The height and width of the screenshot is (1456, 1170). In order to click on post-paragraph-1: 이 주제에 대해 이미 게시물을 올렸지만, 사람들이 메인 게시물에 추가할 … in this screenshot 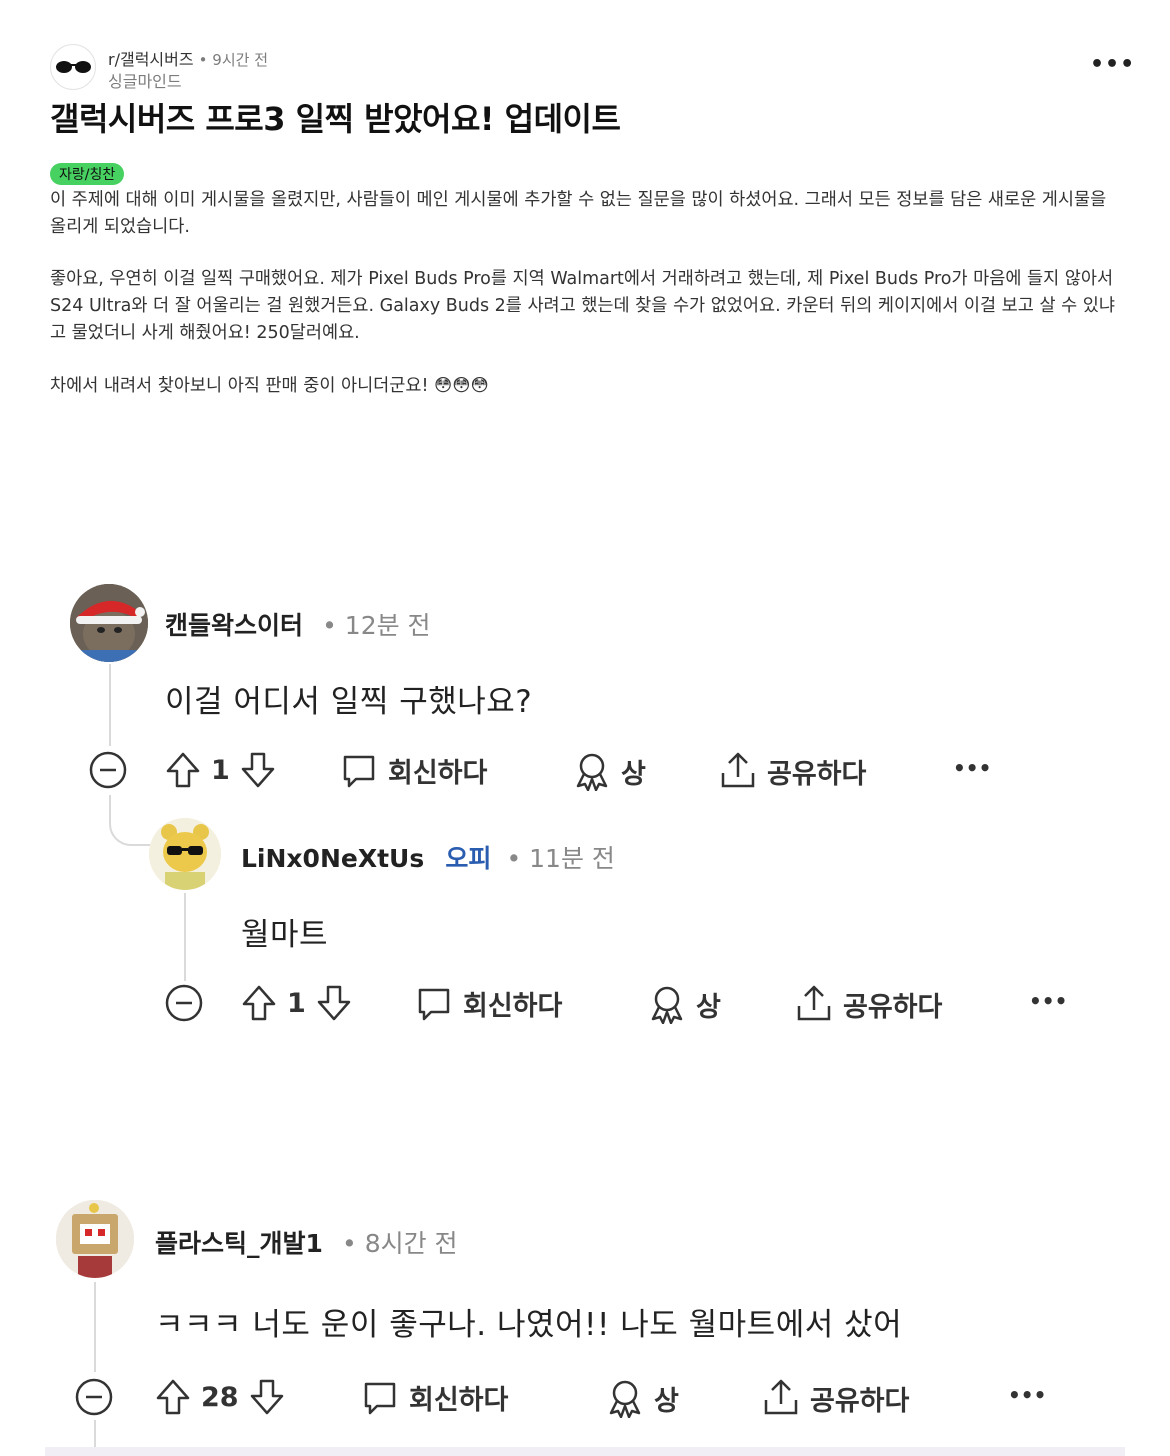, I will do `click(578, 213)`.